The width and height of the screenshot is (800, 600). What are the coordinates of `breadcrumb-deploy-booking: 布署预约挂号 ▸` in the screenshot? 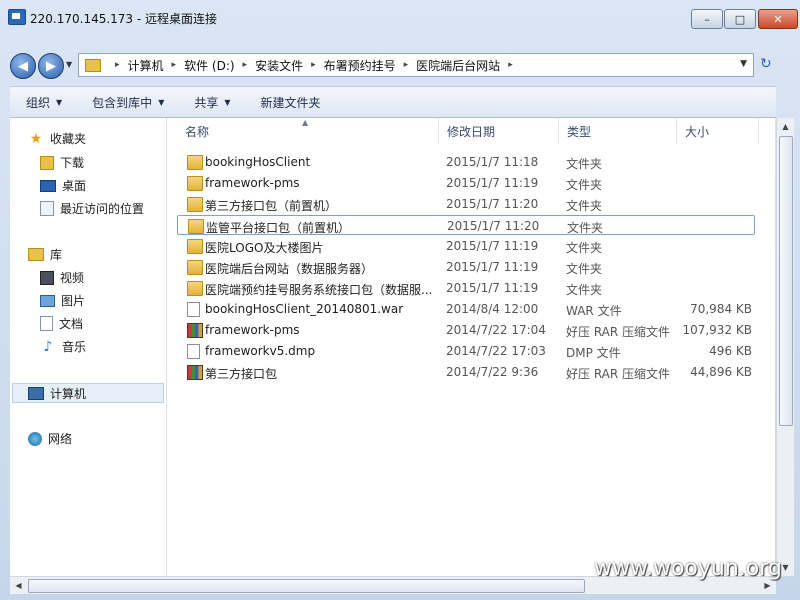 It's located at (370, 65).